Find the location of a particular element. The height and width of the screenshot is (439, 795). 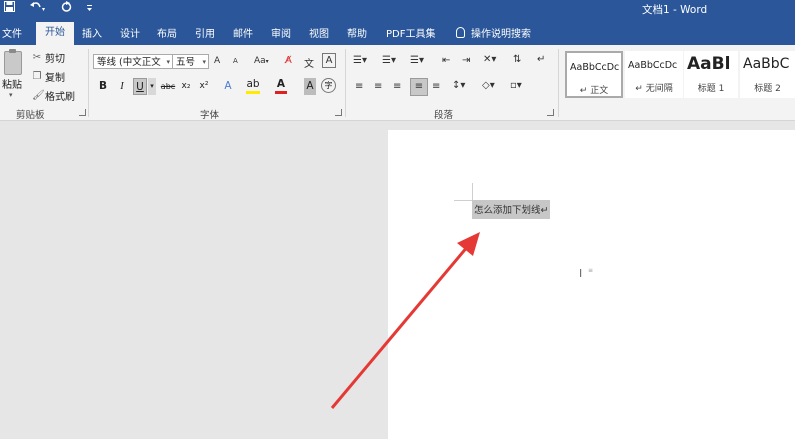

style-no-spacing: AaBbCcDc ↵ 无间隔 is located at coordinates (654, 74).